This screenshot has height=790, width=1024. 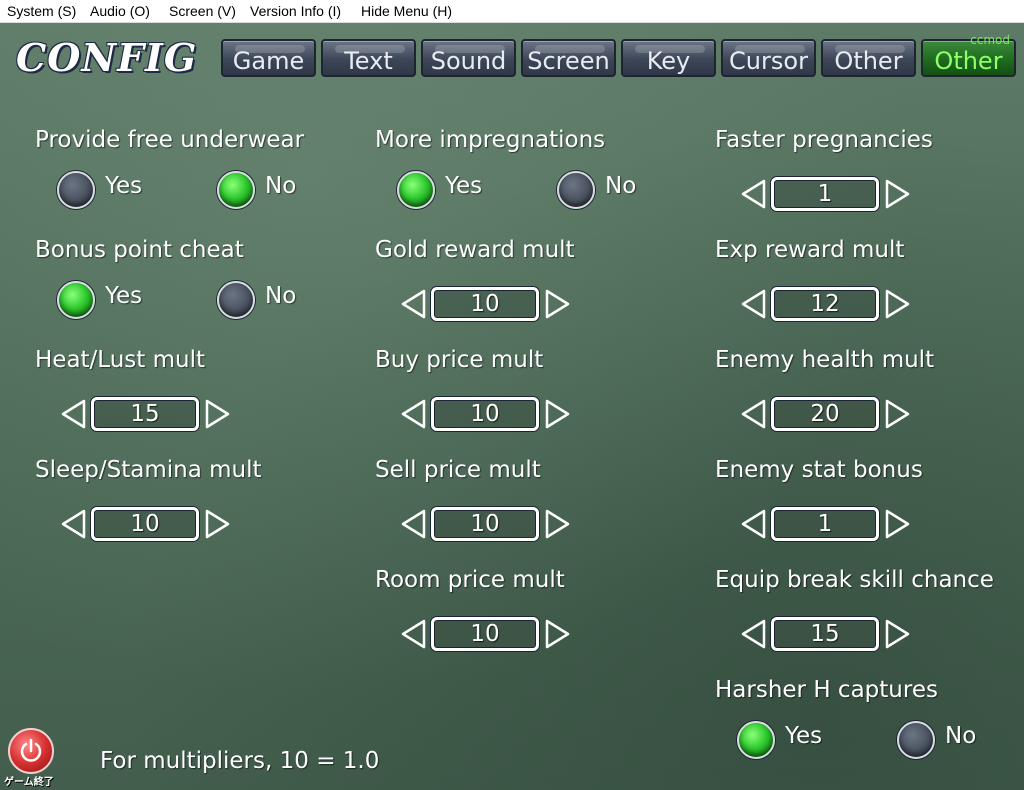 I want to click on bonus-point-yes-label: Yes, so click(x=124, y=296).